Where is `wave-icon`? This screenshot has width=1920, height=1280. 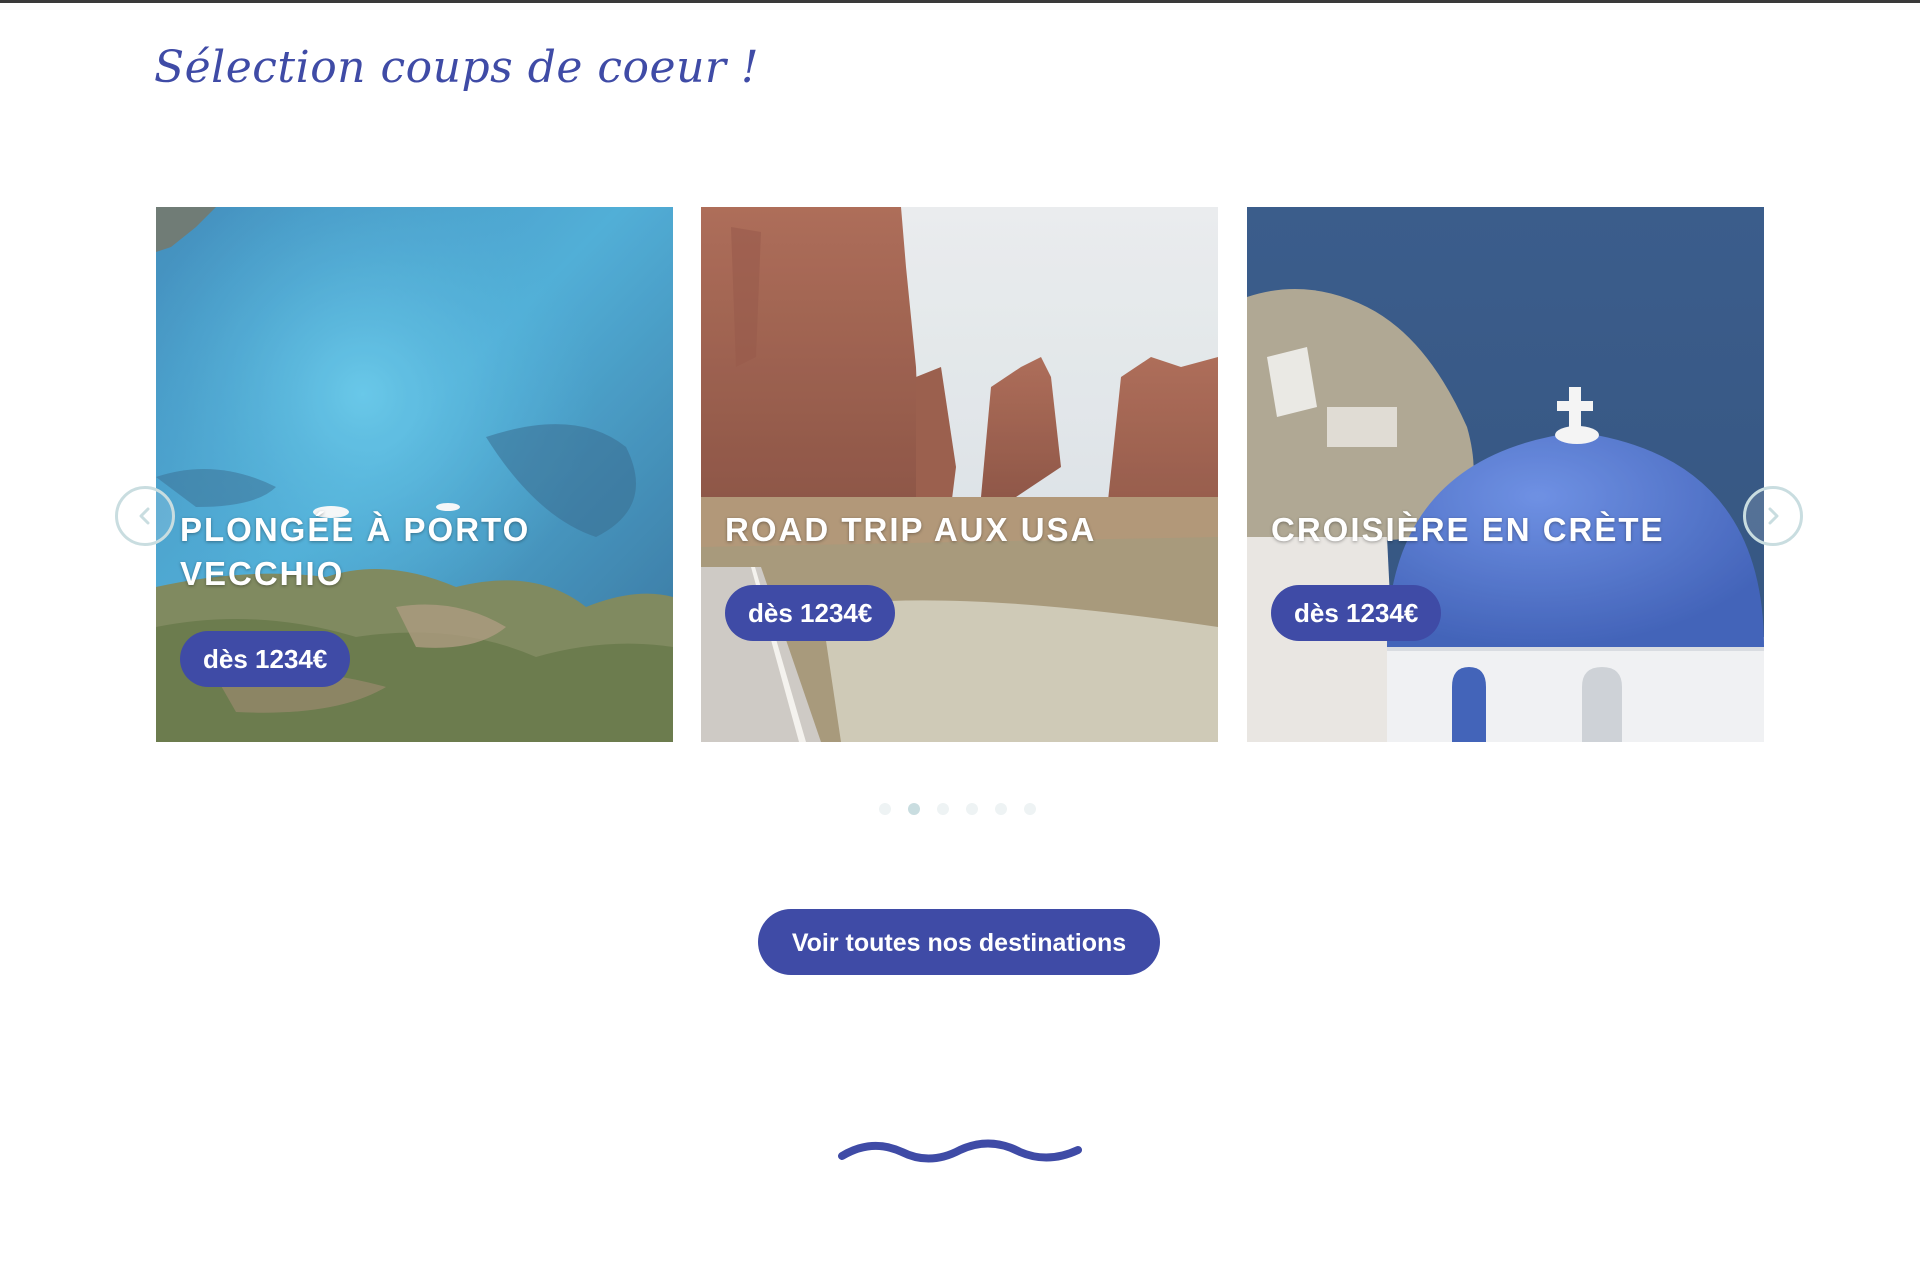 wave-icon is located at coordinates (960, 1151).